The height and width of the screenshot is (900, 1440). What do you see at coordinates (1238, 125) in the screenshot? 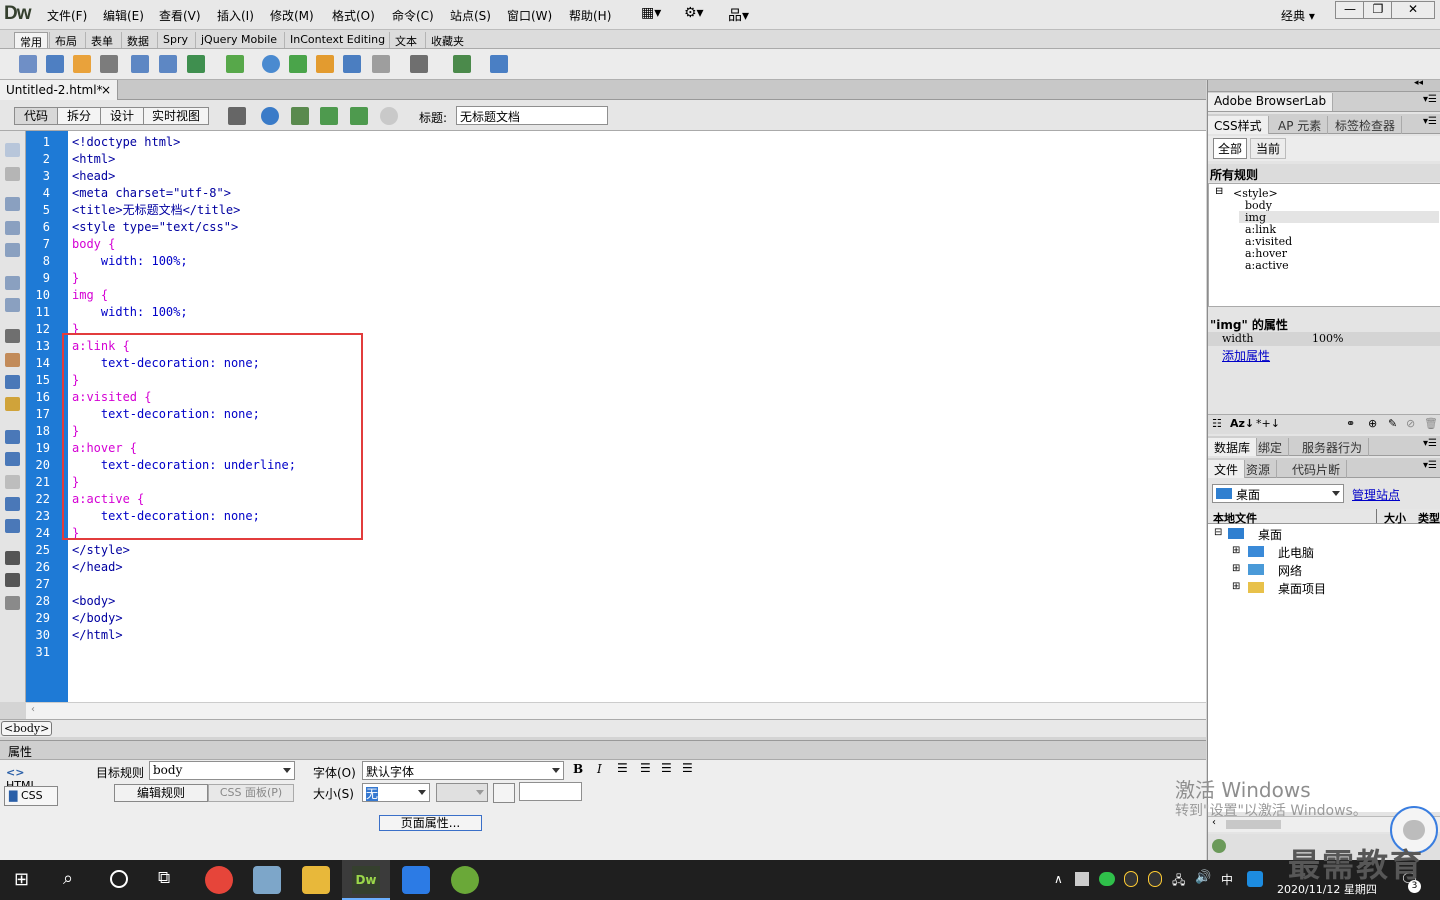
I see `css-styles-tab: CSS样式` at bounding box center [1238, 125].